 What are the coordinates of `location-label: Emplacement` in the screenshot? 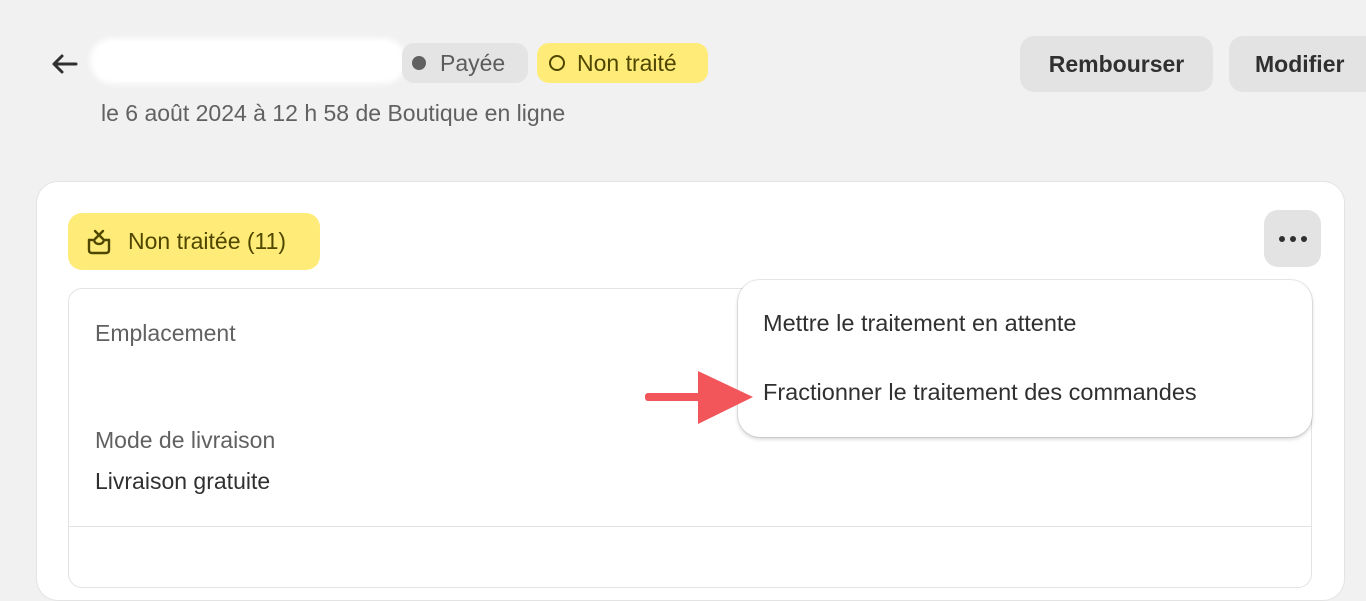 It's located at (165, 333).